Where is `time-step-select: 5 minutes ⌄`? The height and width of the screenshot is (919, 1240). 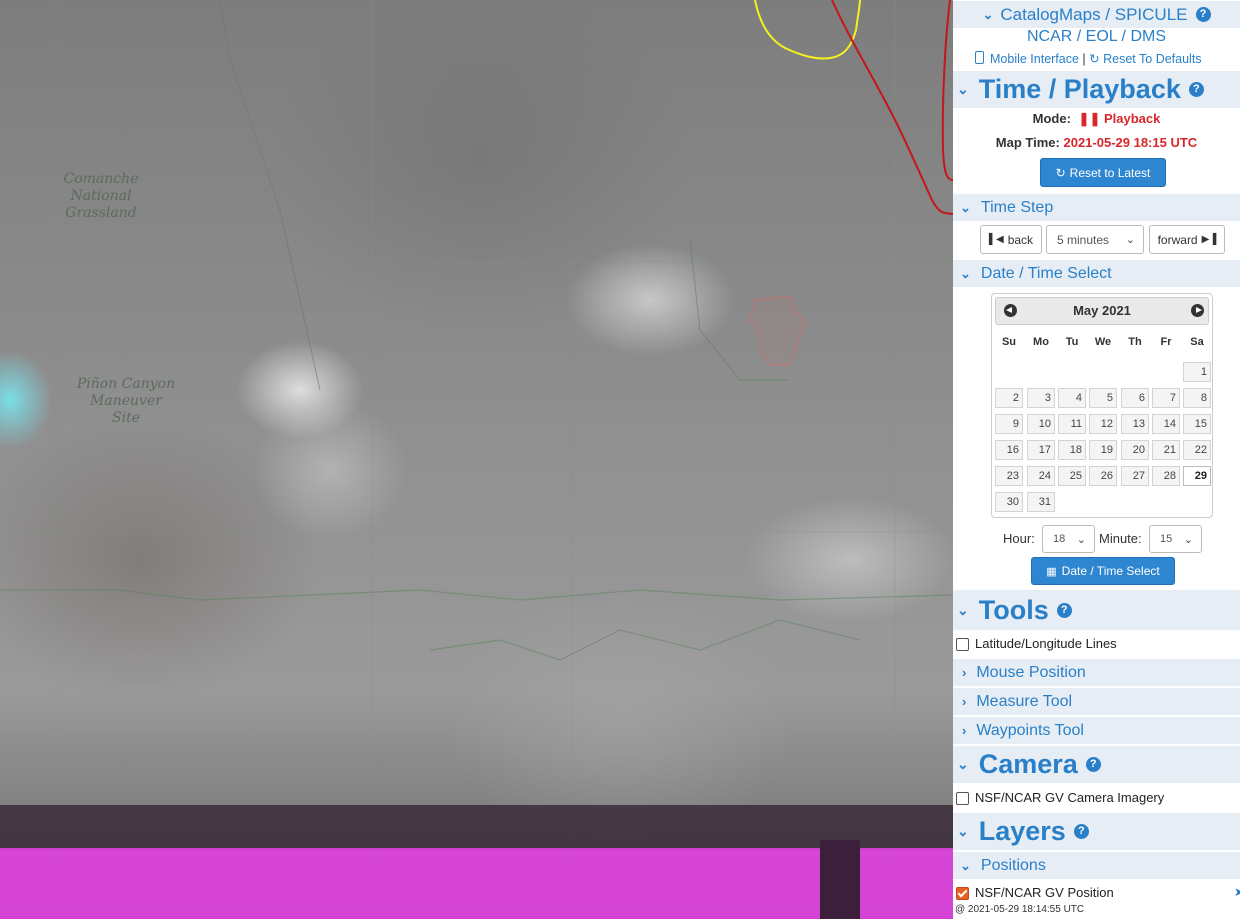
time-step-select: 5 minutes ⌄ is located at coordinates (1095, 239).